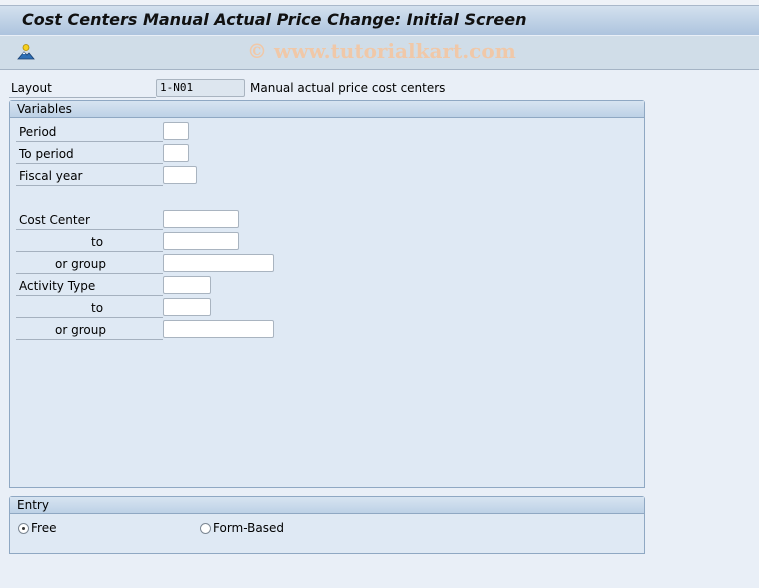  What do you see at coordinates (44, 528) in the screenshot?
I see `radio-free-label: Free` at bounding box center [44, 528].